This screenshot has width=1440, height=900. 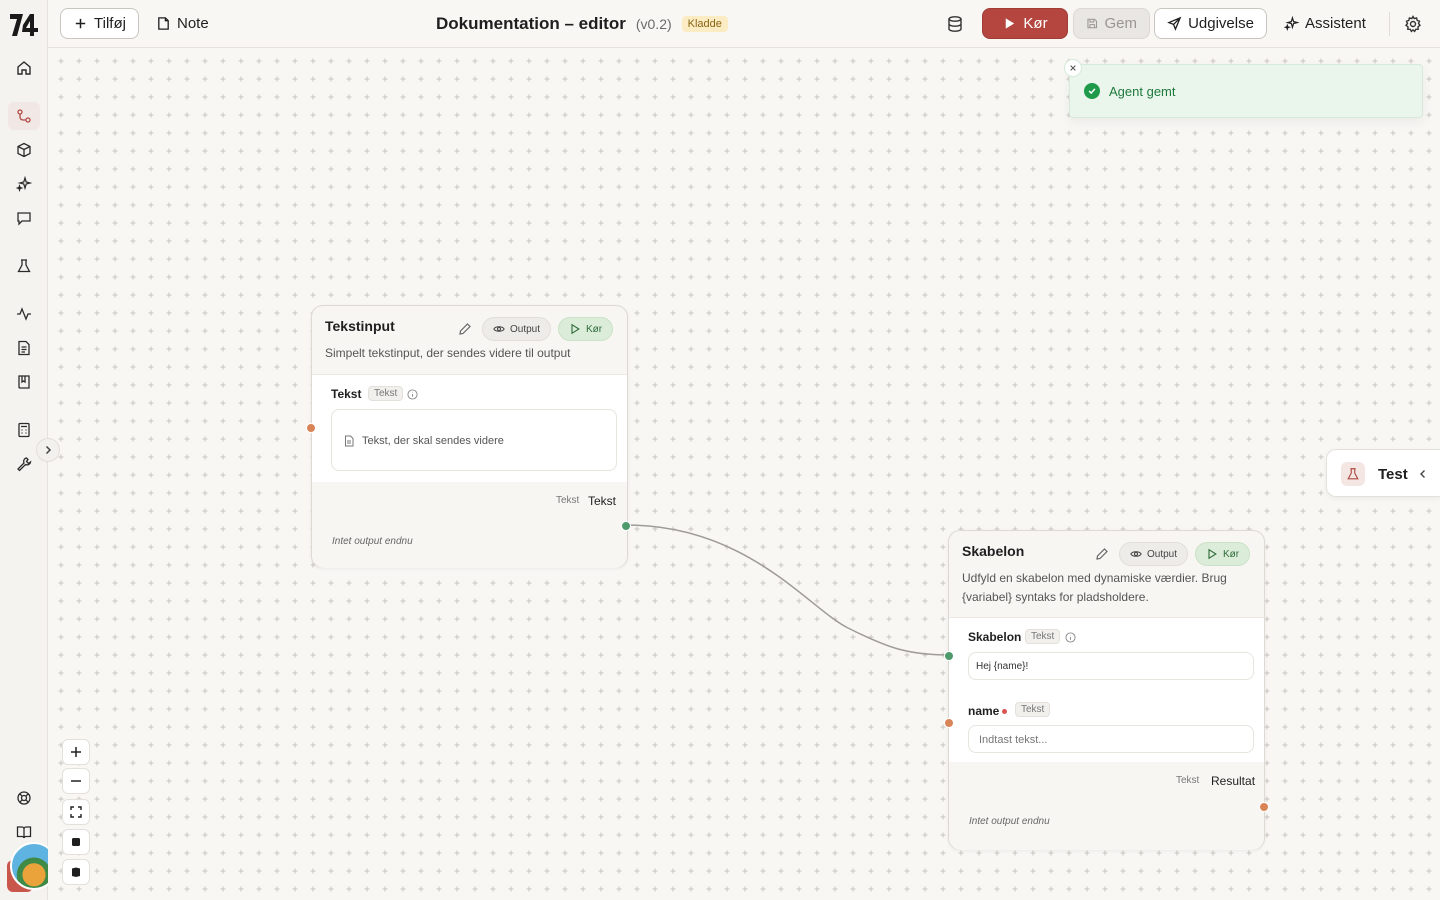 I want to click on plus-icon, so click(x=80, y=23).